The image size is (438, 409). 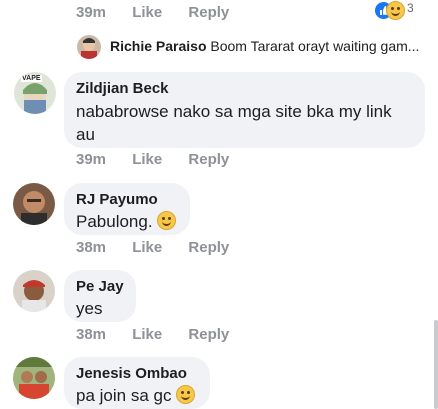 I want to click on avatar-badge: VAPE, so click(x=31, y=78).